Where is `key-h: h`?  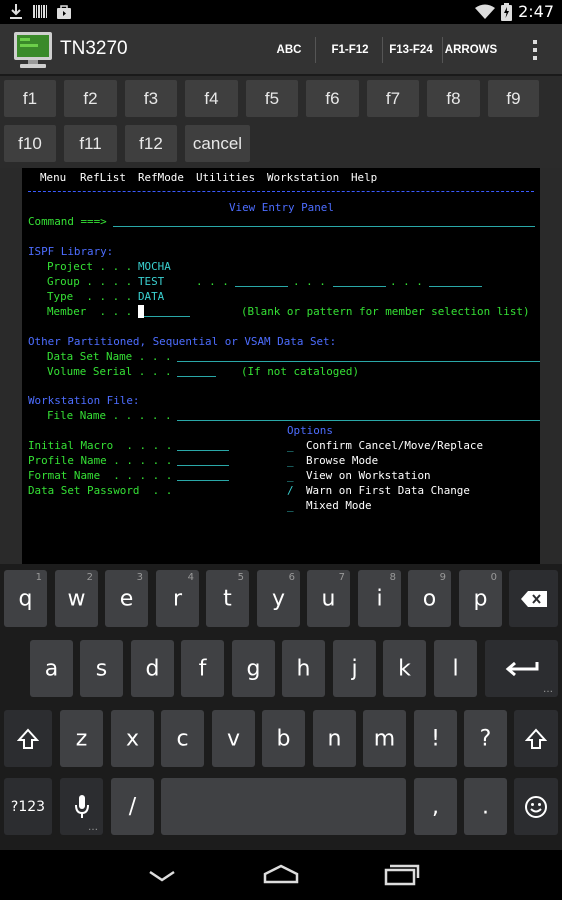
key-h: h is located at coordinates (303, 668).